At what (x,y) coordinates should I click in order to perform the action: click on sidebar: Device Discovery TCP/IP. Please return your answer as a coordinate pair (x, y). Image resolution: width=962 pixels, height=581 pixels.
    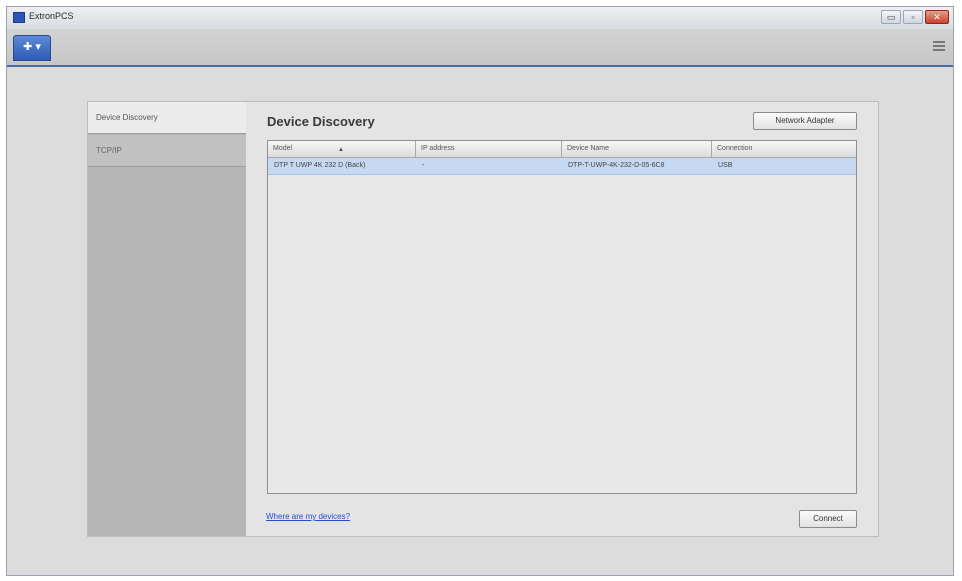
    Looking at the image, I should click on (167, 319).